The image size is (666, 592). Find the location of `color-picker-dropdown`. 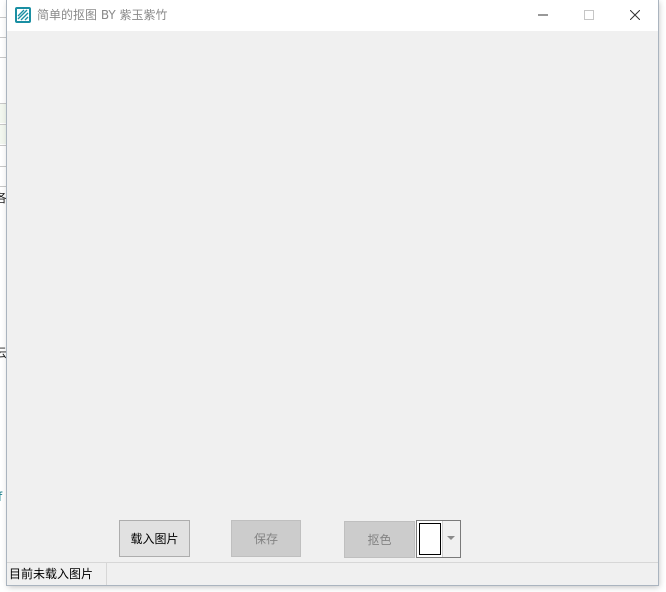

color-picker-dropdown is located at coordinates (438, 539).